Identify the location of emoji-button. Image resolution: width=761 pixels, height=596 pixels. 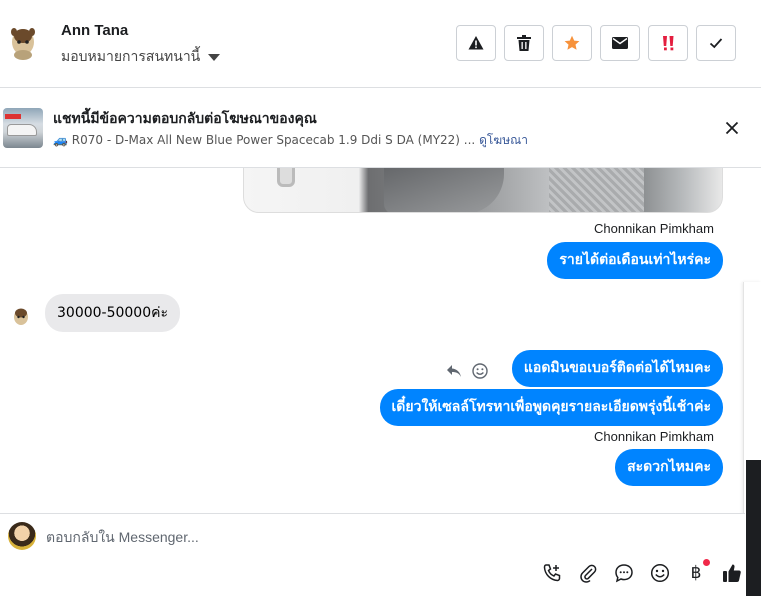
(660, 573).